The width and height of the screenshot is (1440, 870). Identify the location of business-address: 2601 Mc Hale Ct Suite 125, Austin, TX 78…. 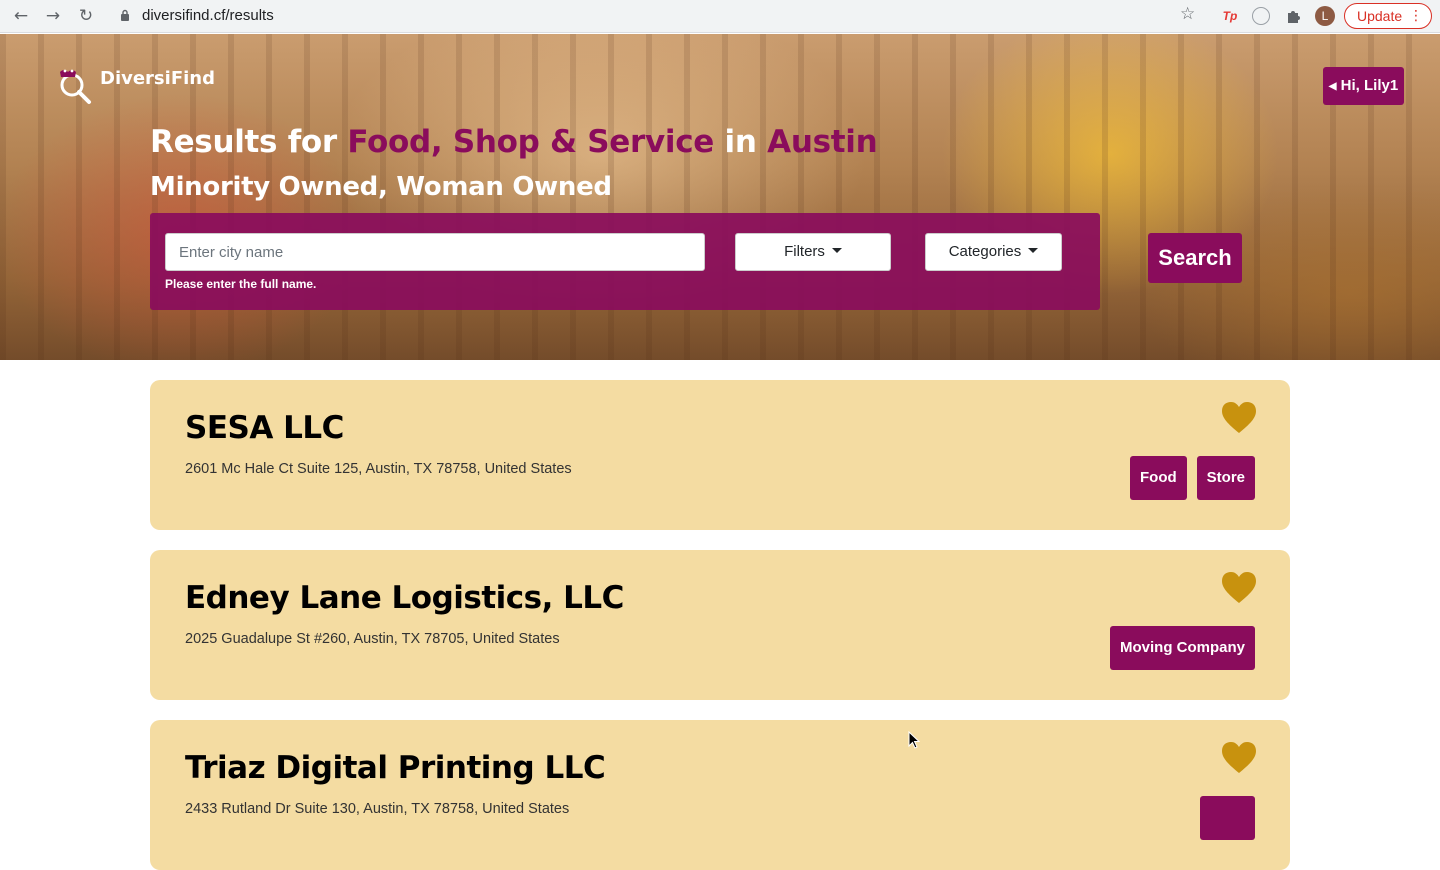
(378, 469).